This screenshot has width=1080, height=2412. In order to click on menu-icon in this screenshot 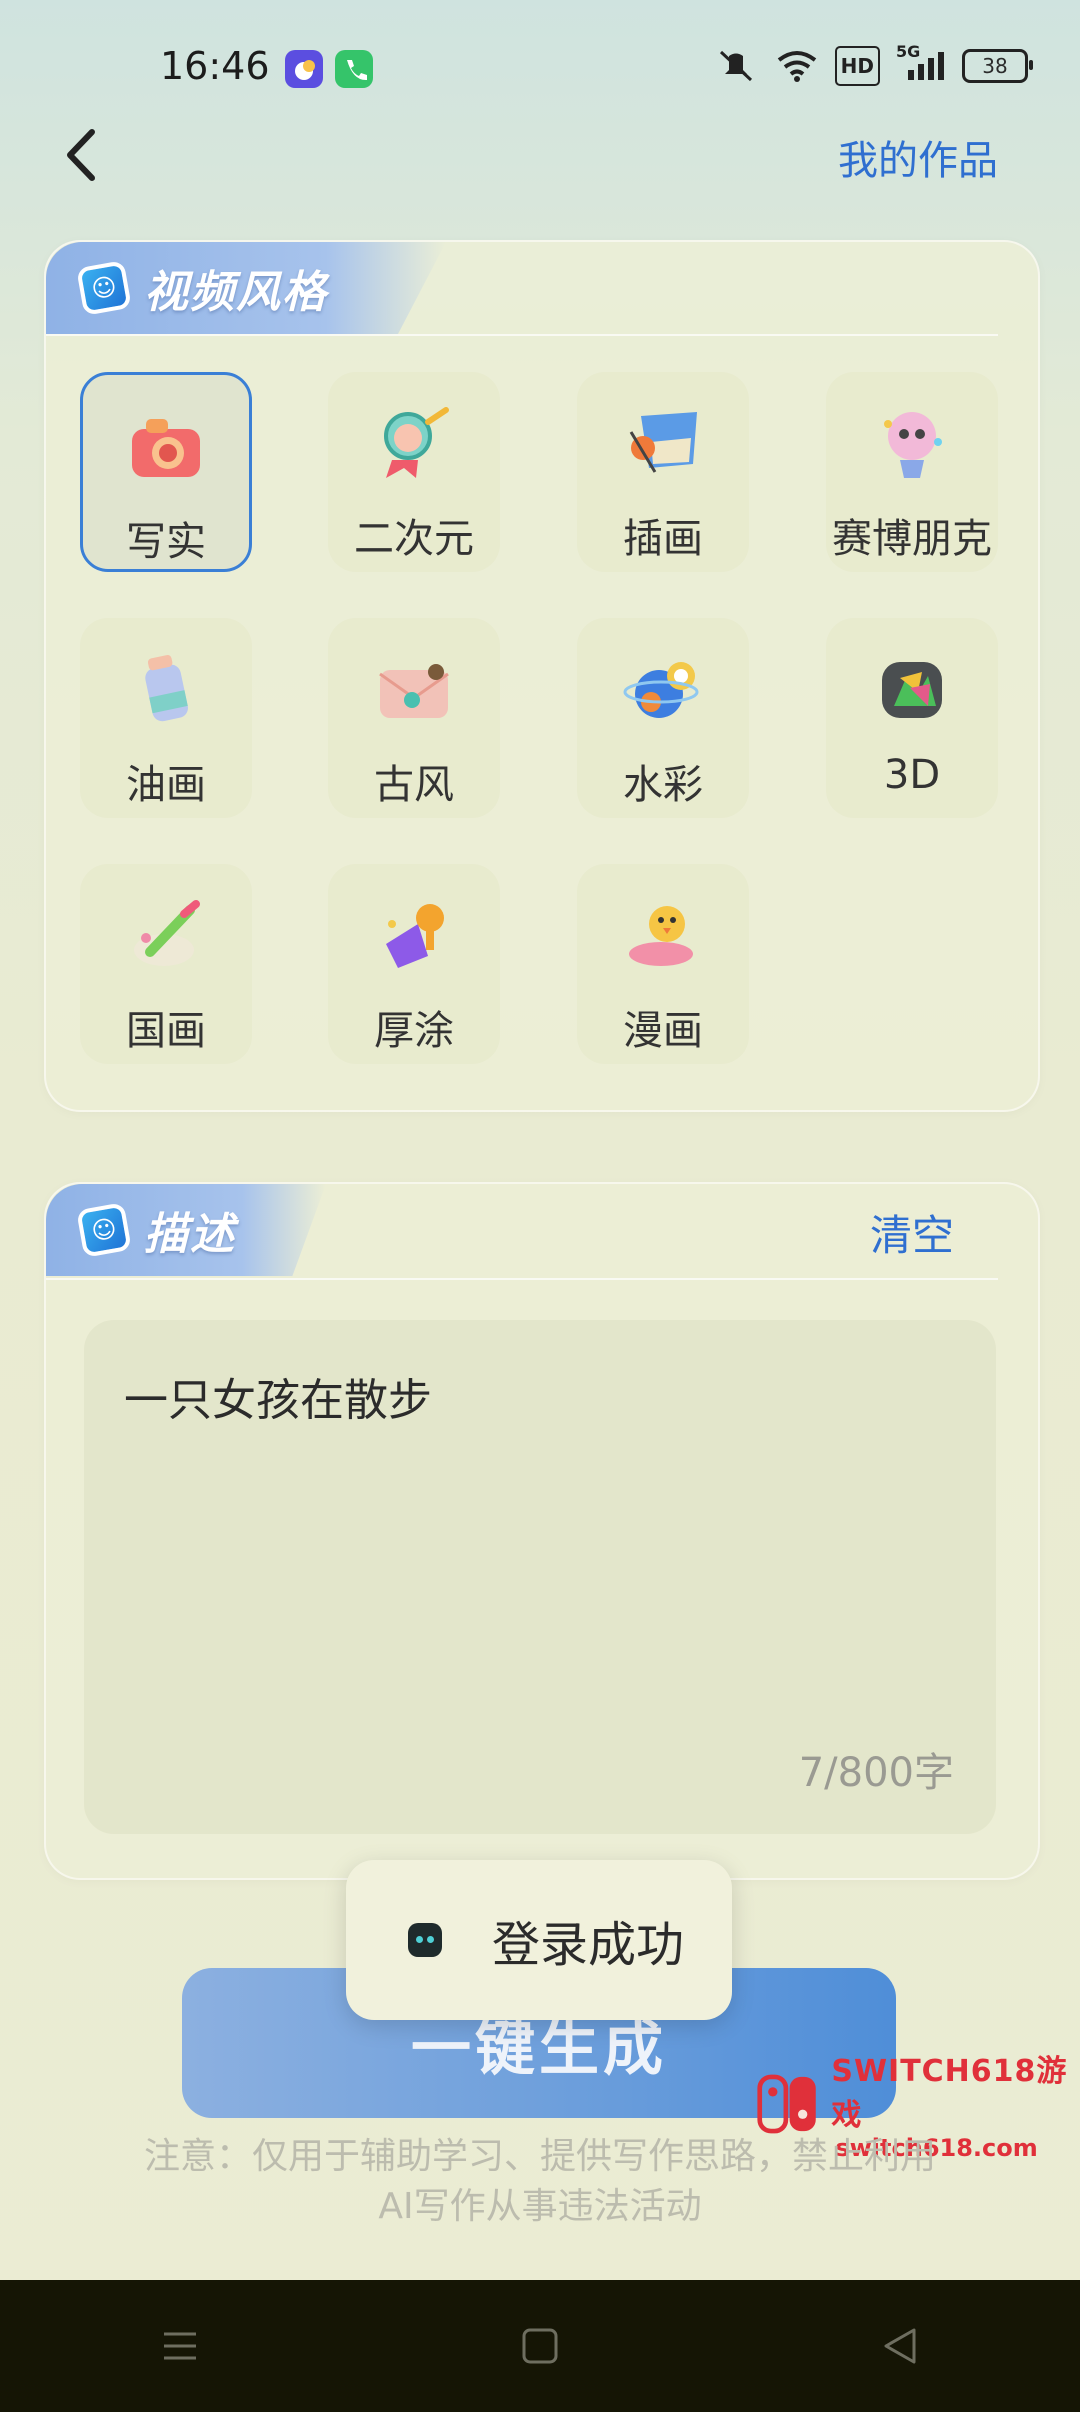, I will do `click(180, 2346)`.